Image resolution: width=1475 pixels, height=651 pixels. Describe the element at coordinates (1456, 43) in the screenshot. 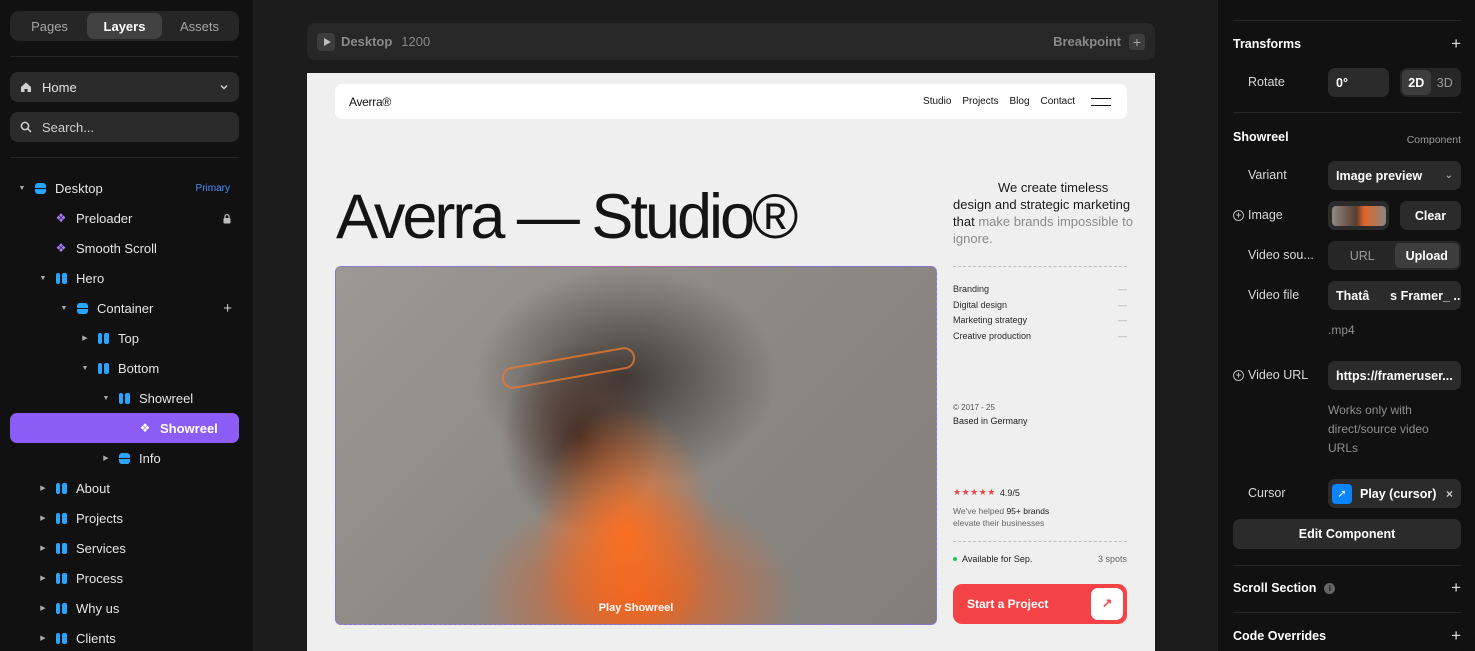

I see `add-transform-icon: +` at that location.